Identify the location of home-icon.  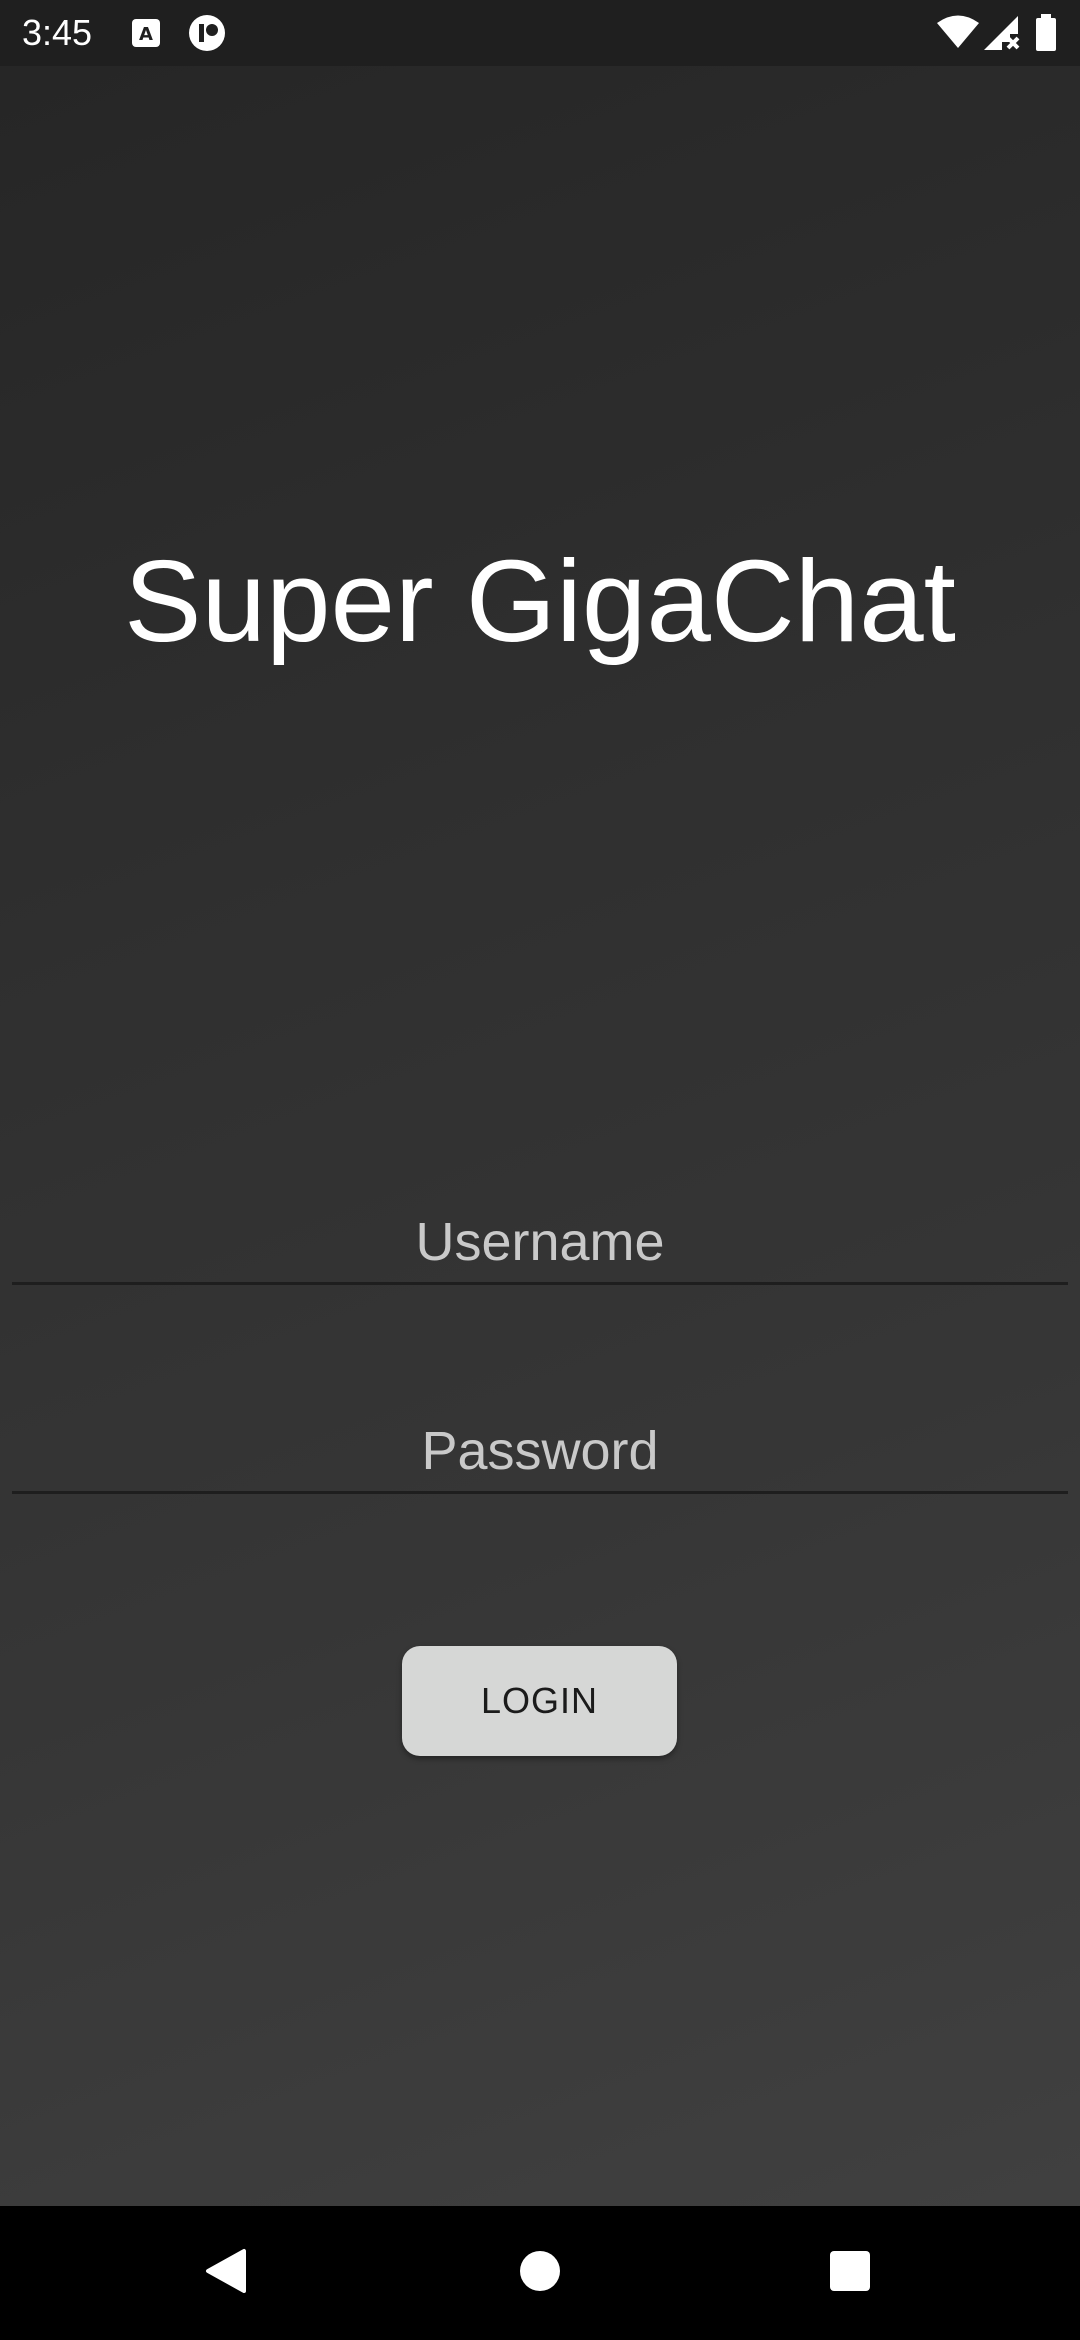
(540, 2273).